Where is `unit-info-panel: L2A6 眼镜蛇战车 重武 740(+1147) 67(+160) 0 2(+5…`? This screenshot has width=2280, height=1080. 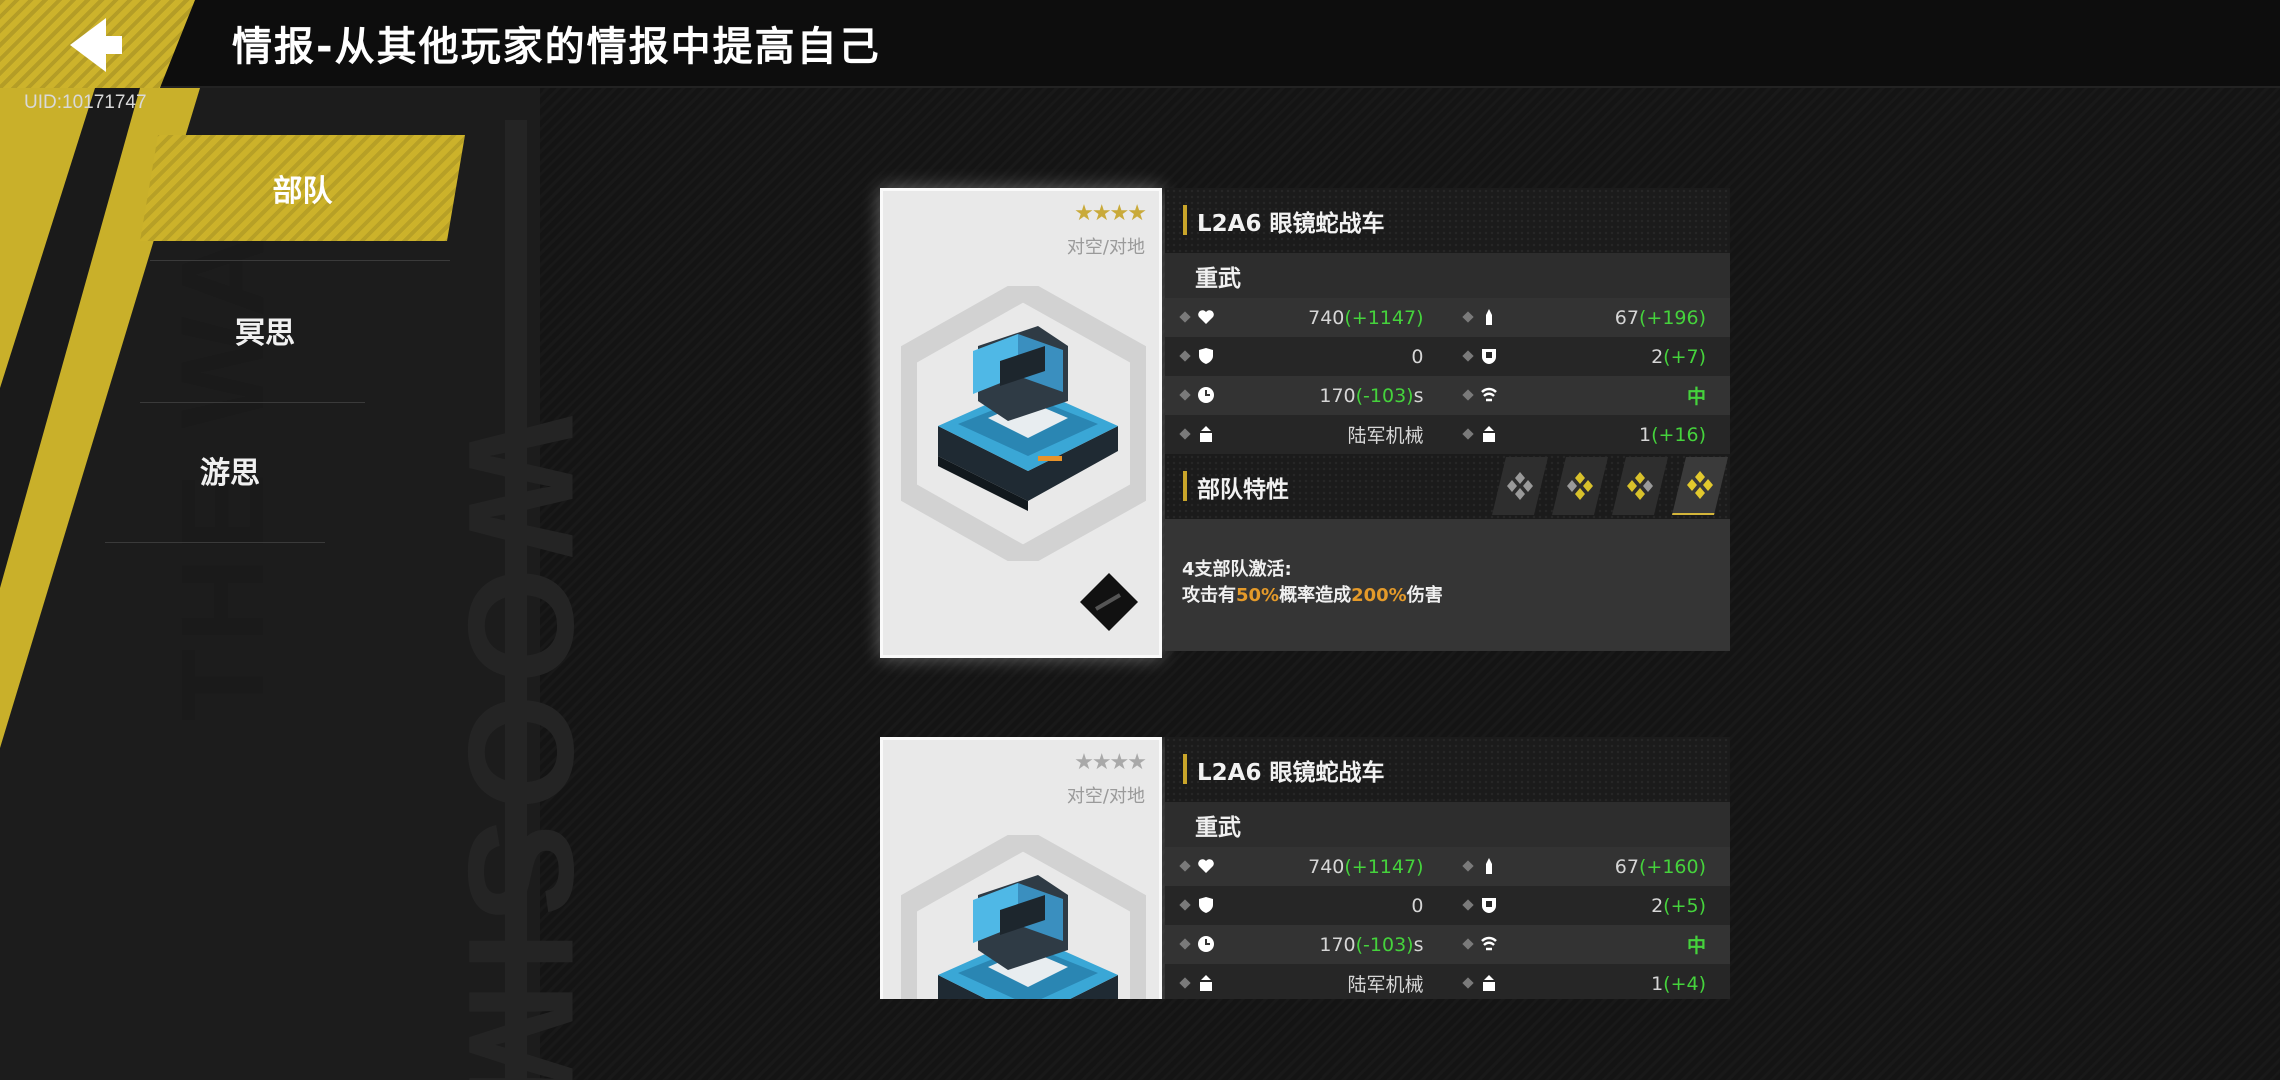
unit-info-panel: L2A6 眼镜蛇战车 重武 740(+1147) 67(+160) 0 2(+5… is located at coordinates (1447, 868).